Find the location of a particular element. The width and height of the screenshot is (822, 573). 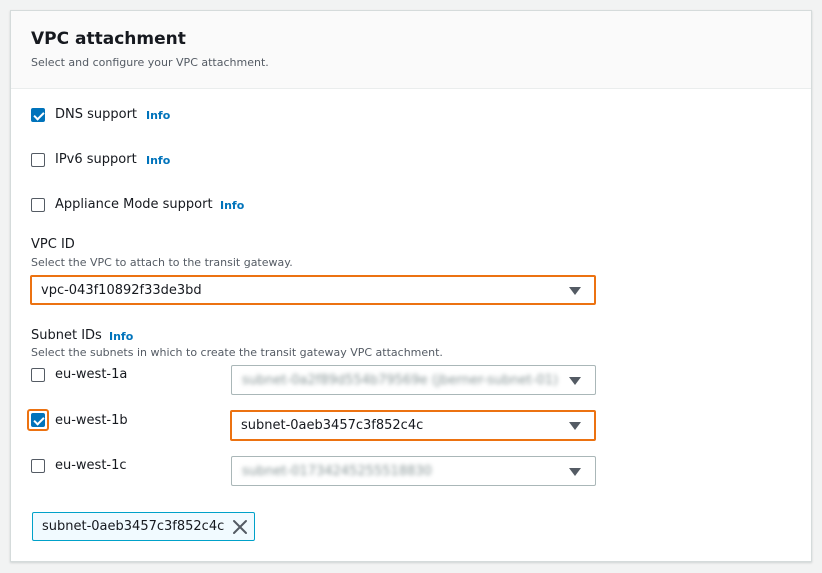

vpc-id-select: vpc-043f10892f33de3bd is located at coordinates (313, 290).